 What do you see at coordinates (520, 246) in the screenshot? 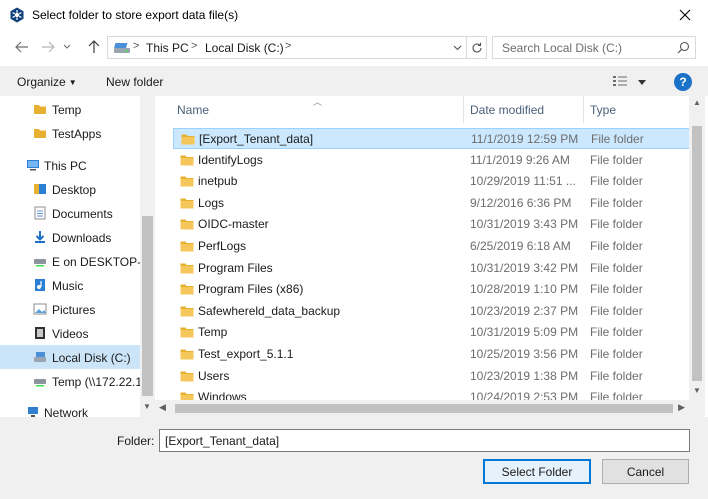
I see `file-date-modified: 6/25/2019 6:18 AM` at bounding box center [520, 246].